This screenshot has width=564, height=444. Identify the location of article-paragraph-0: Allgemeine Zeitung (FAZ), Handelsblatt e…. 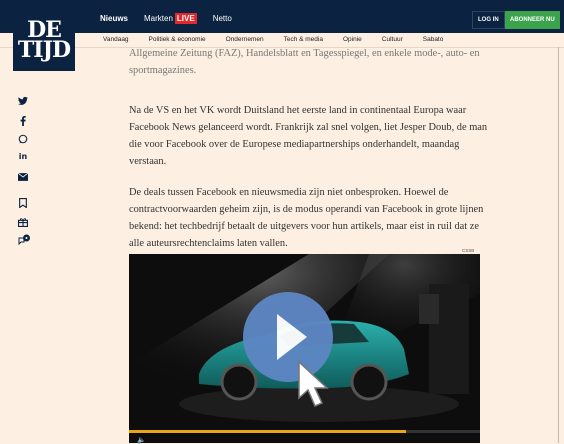
(304, 62).